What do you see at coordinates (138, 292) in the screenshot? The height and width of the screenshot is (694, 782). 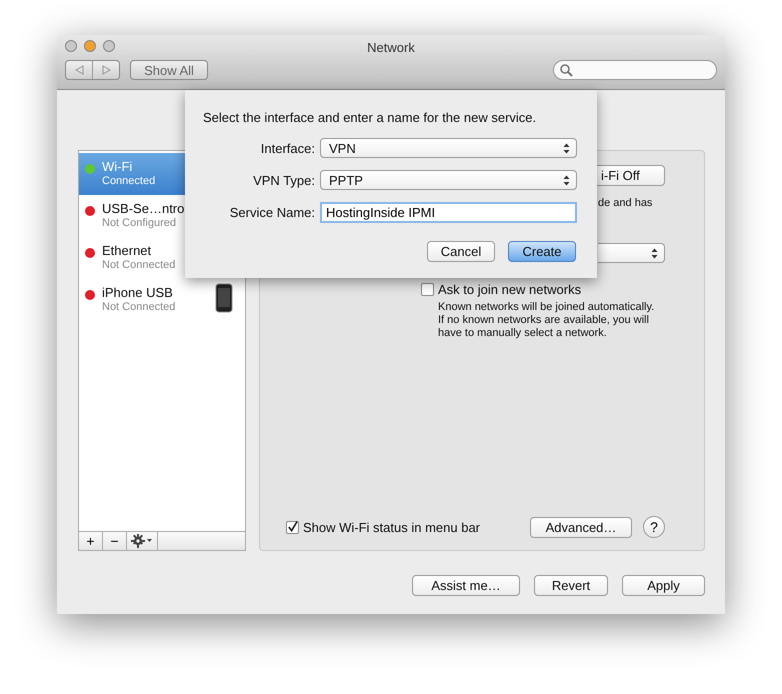 I see `service-name: iPhone USB` at bounding box center [138, 292].